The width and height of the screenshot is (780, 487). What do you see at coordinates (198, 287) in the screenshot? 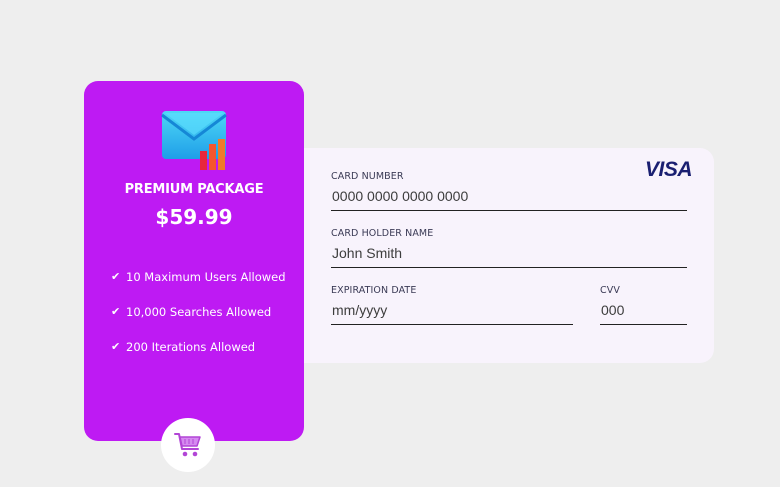
I see `feature-item: ✔ 10 Maximum Users Allowed` at bounding box center [198, 287].